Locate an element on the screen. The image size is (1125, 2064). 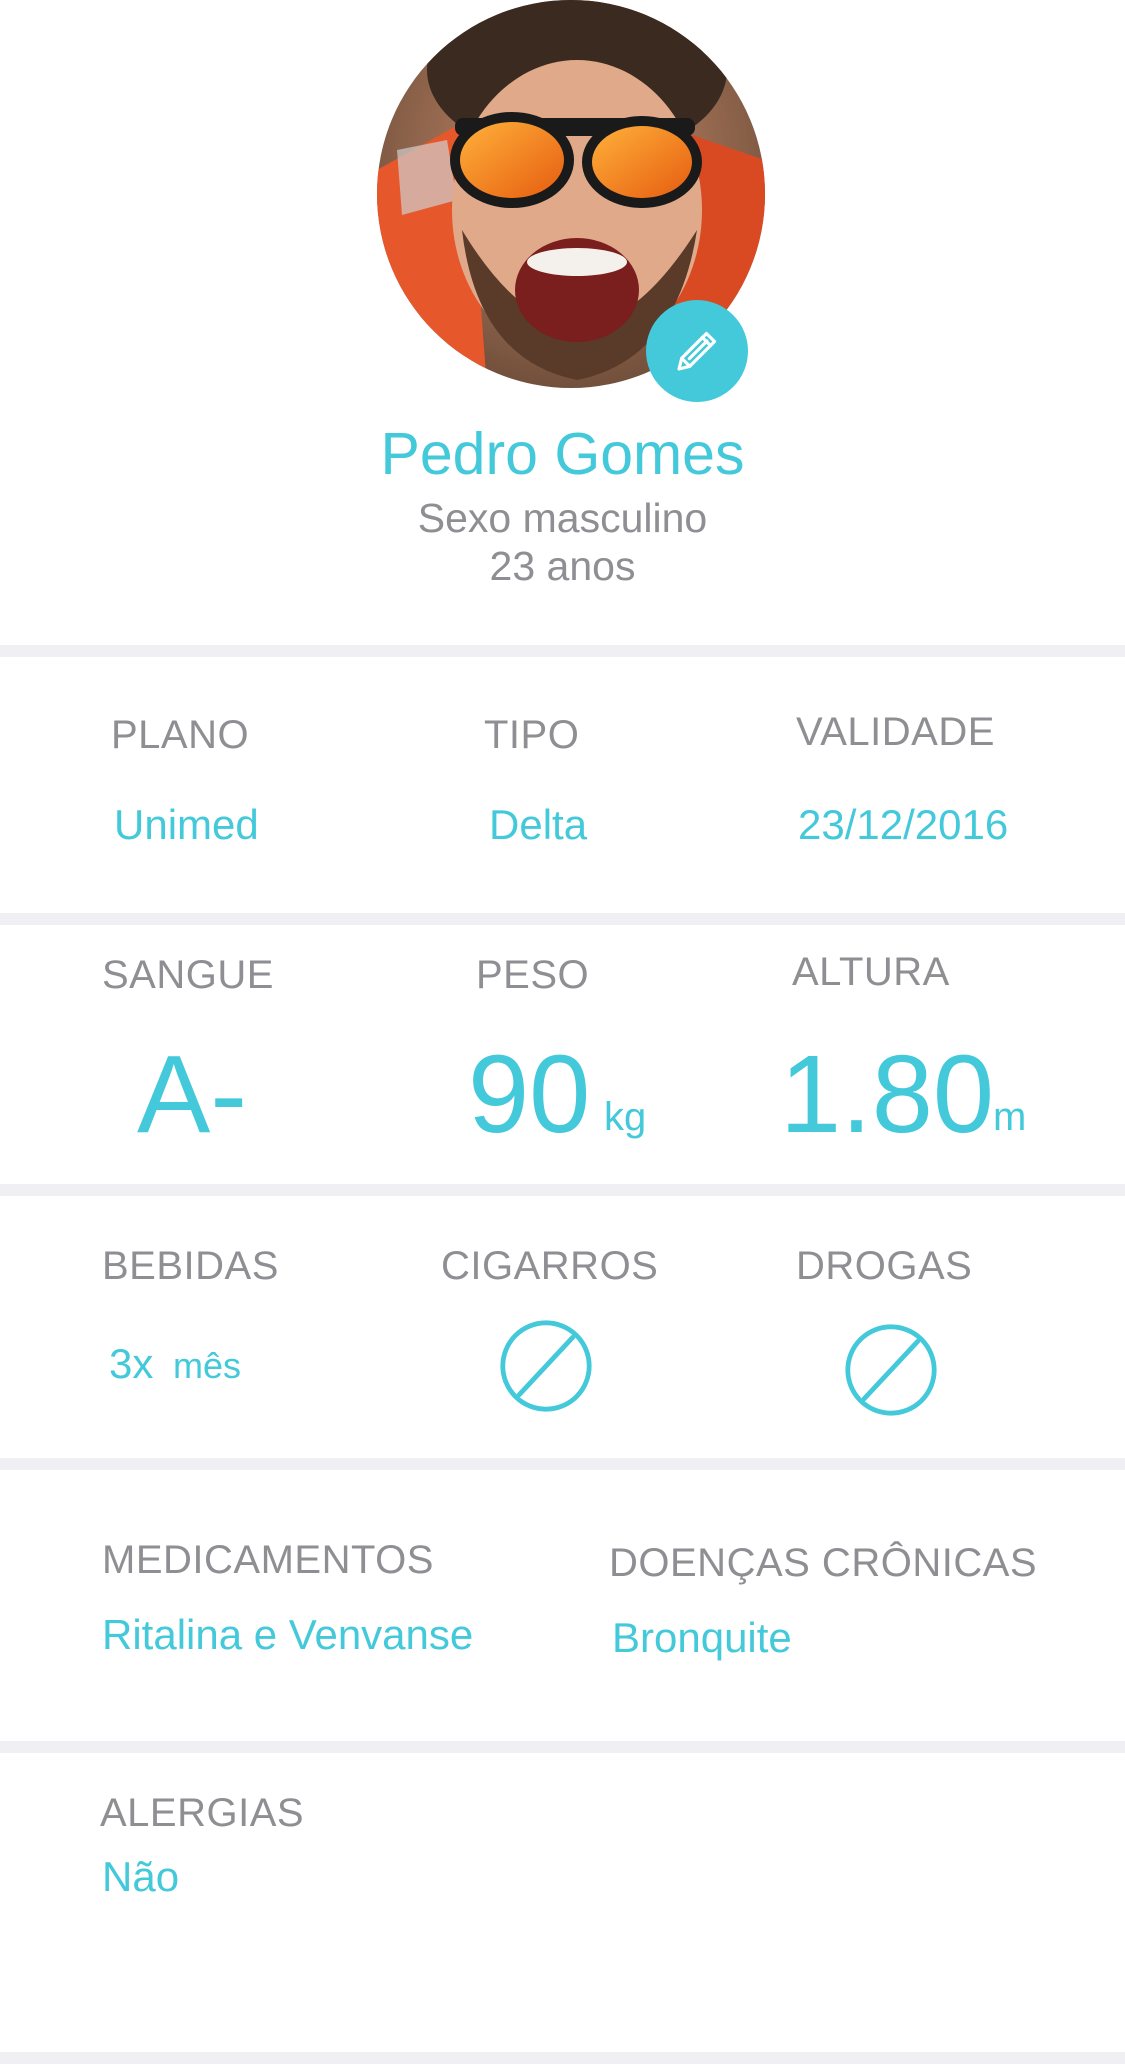
alergias-value: Não is located at coordinates (141, 1876).